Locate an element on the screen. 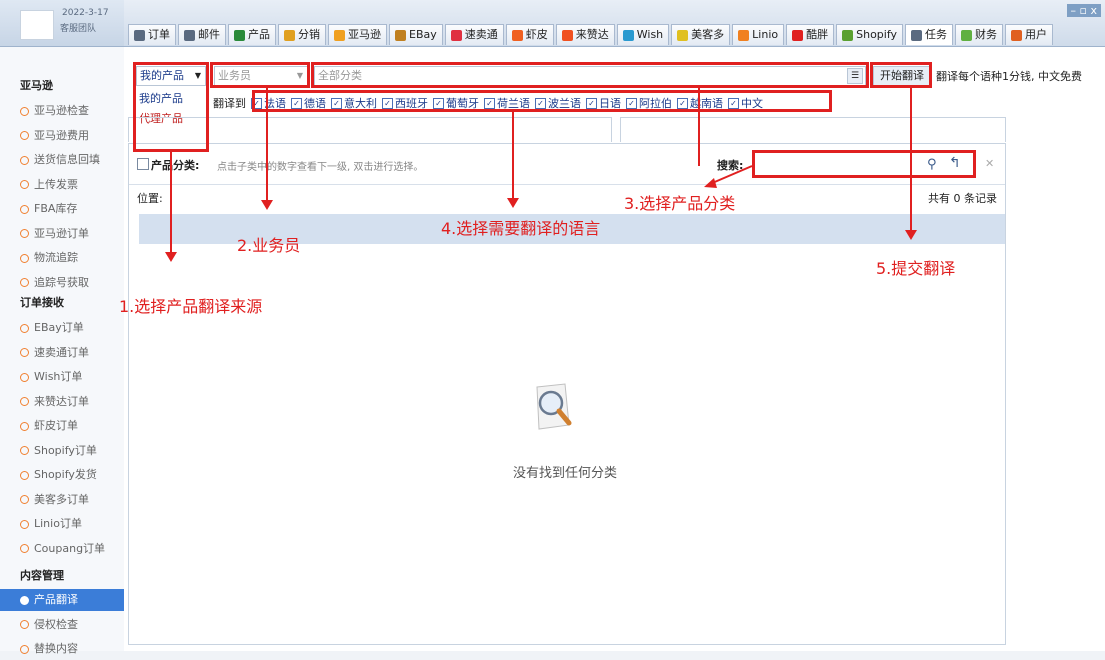 This screenshot has height=660, width=1105. tab-4: 亚马逊 is located at coordinates (357, 34).